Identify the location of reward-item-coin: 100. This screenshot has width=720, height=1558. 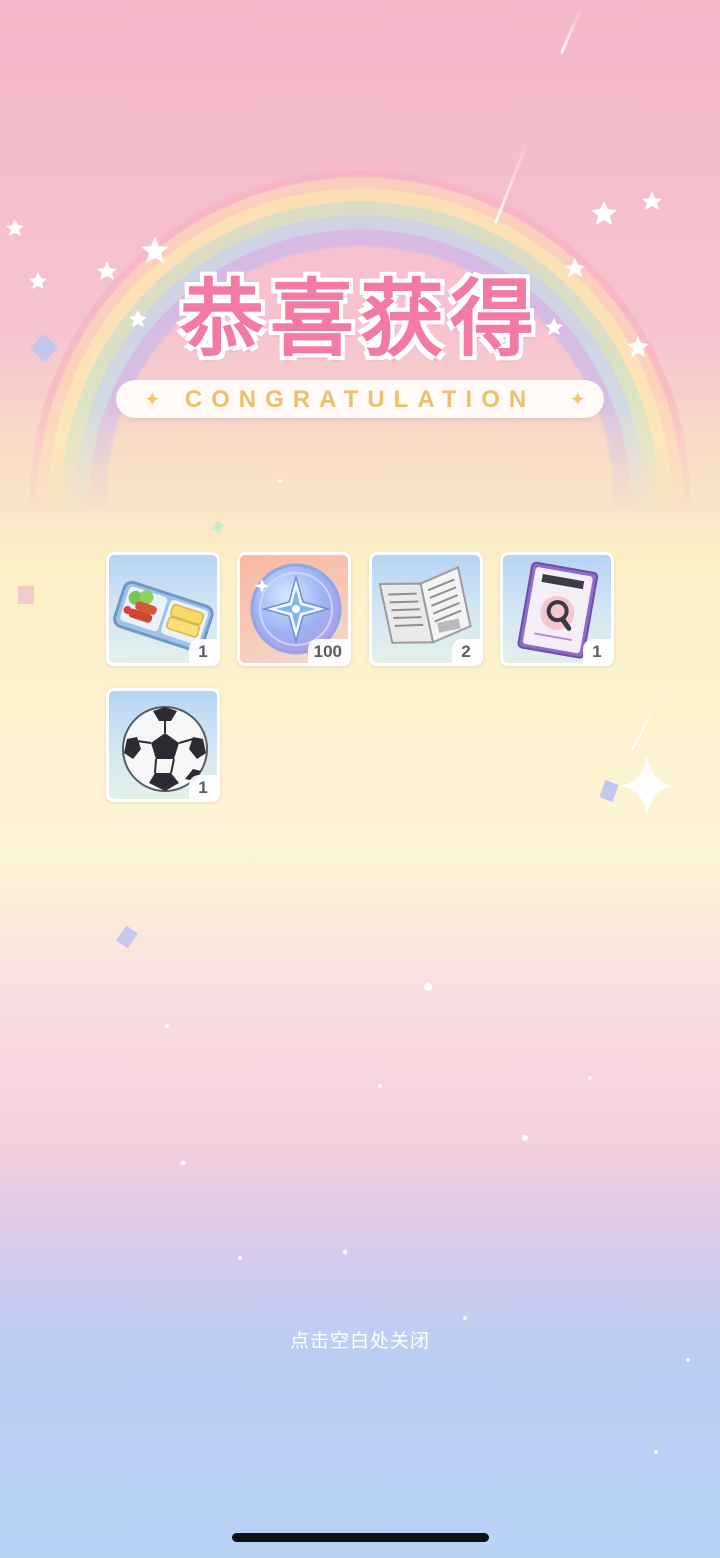
(294, 609).